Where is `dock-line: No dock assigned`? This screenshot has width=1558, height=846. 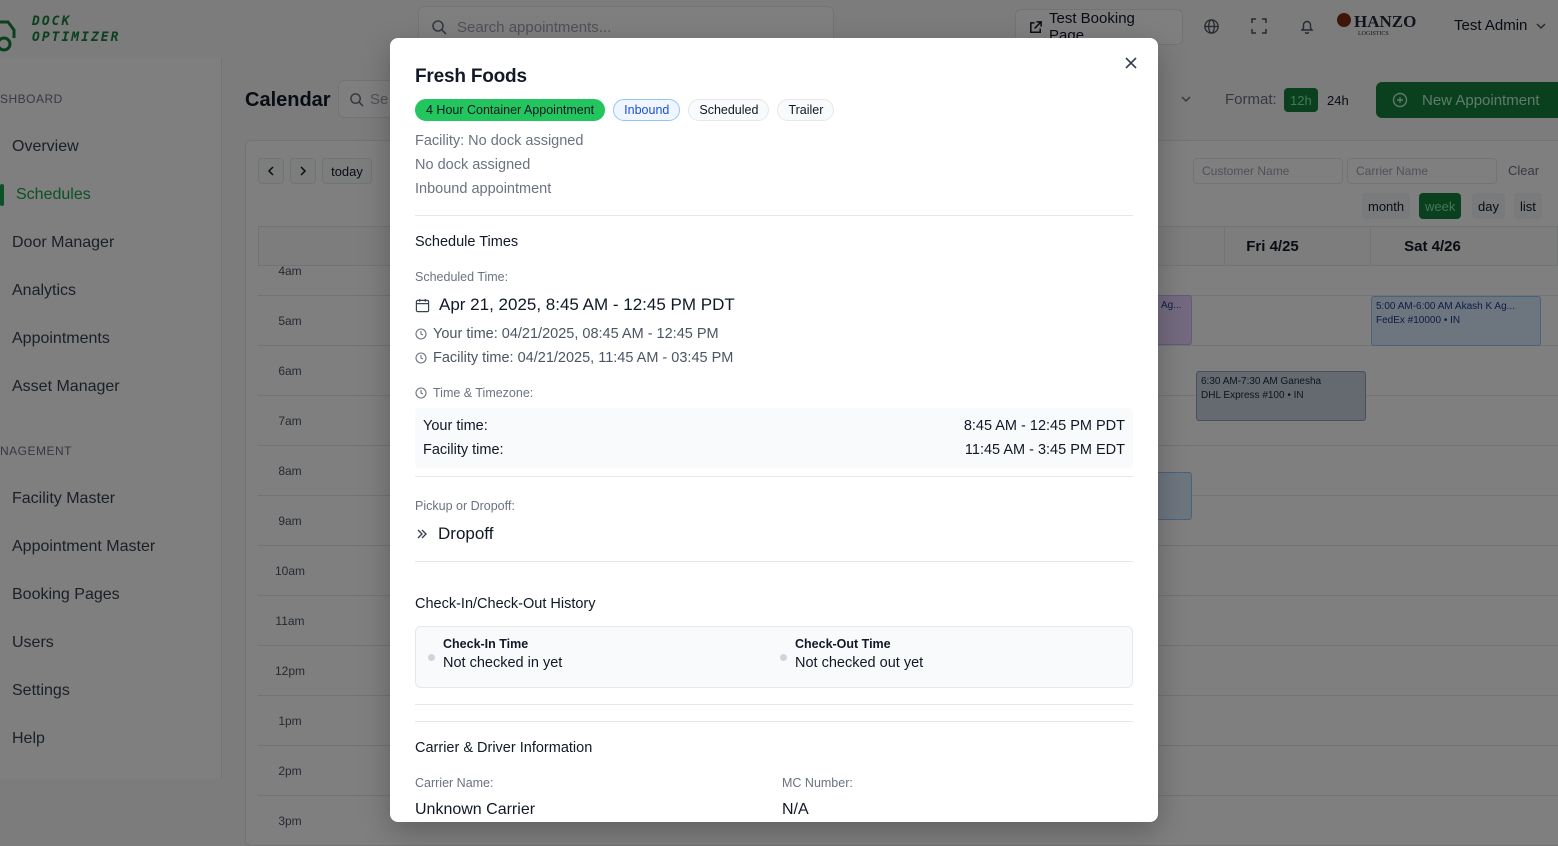
dock-line: No dock assigned is located at coordinates (473, 165).